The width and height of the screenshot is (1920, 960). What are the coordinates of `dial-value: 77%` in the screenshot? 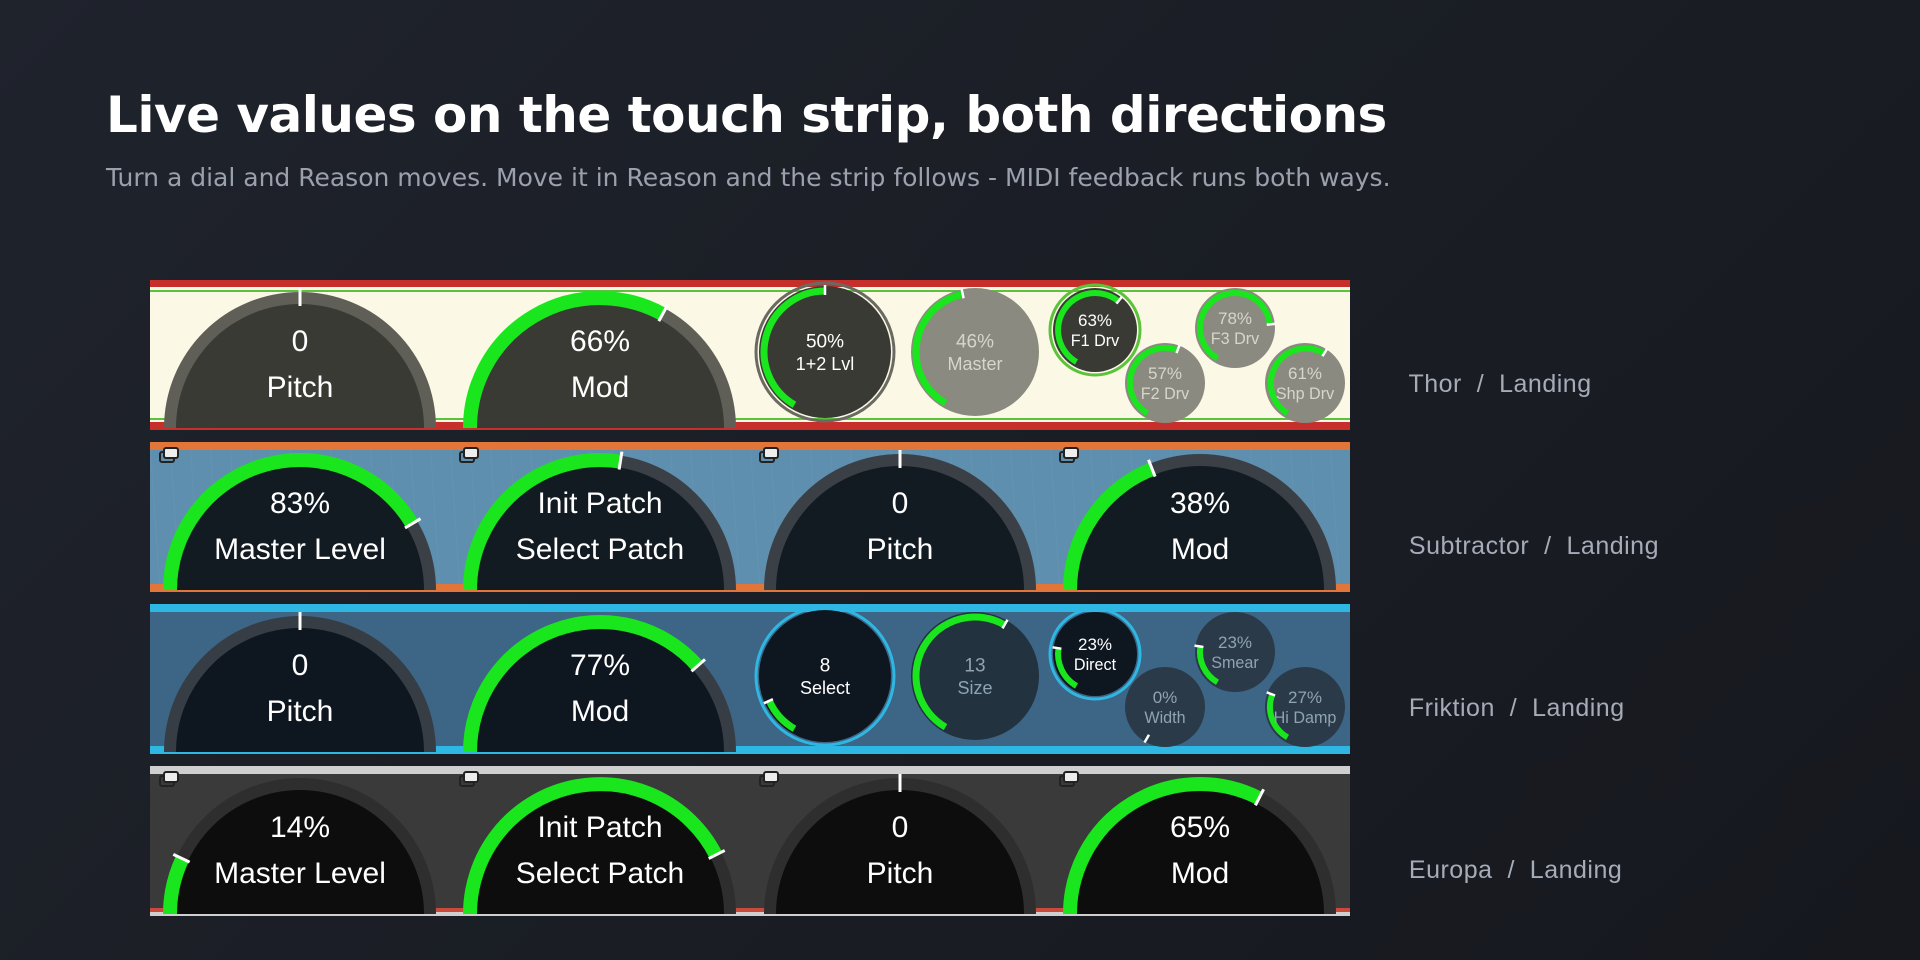 It's located at (600, 665).